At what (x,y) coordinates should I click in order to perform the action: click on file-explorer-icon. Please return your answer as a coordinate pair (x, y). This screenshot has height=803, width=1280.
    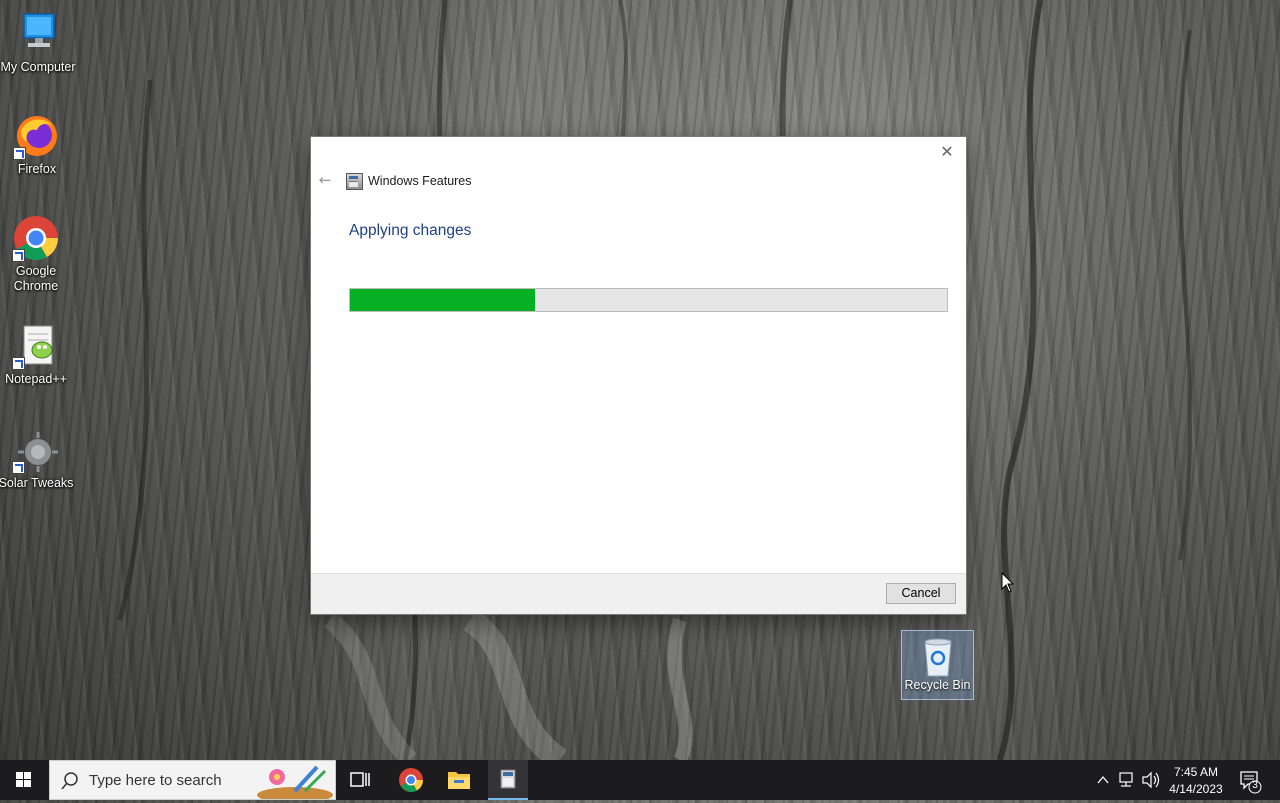
    Looking at the image, I should click on (459, 780).